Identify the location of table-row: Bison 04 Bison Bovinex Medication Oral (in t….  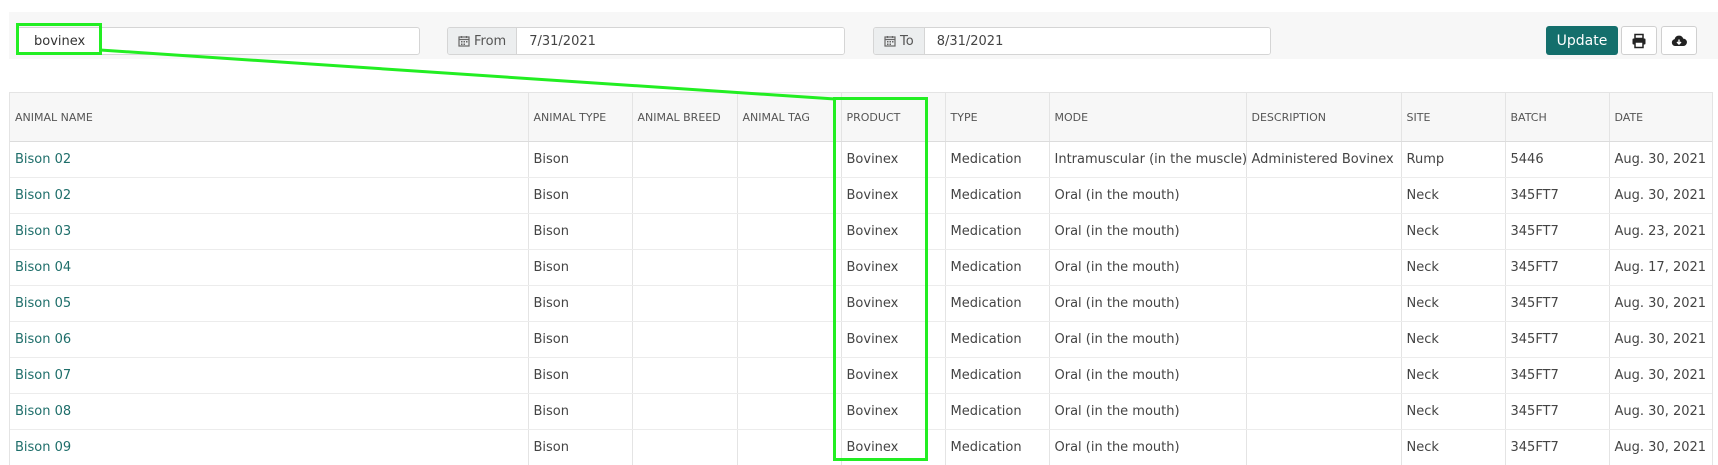
(861, 267).